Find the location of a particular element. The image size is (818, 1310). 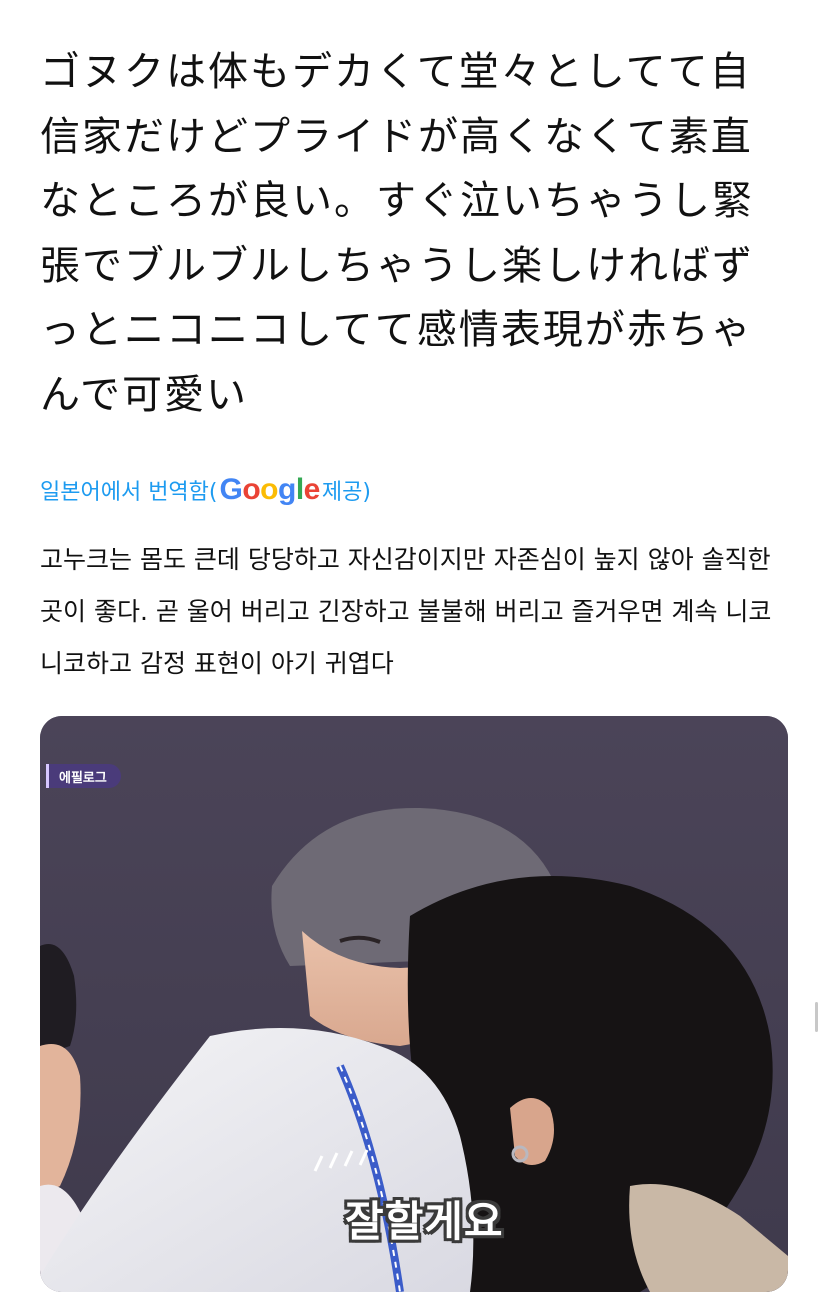

google-logo-letter: e is located at coordinates (312, 489).